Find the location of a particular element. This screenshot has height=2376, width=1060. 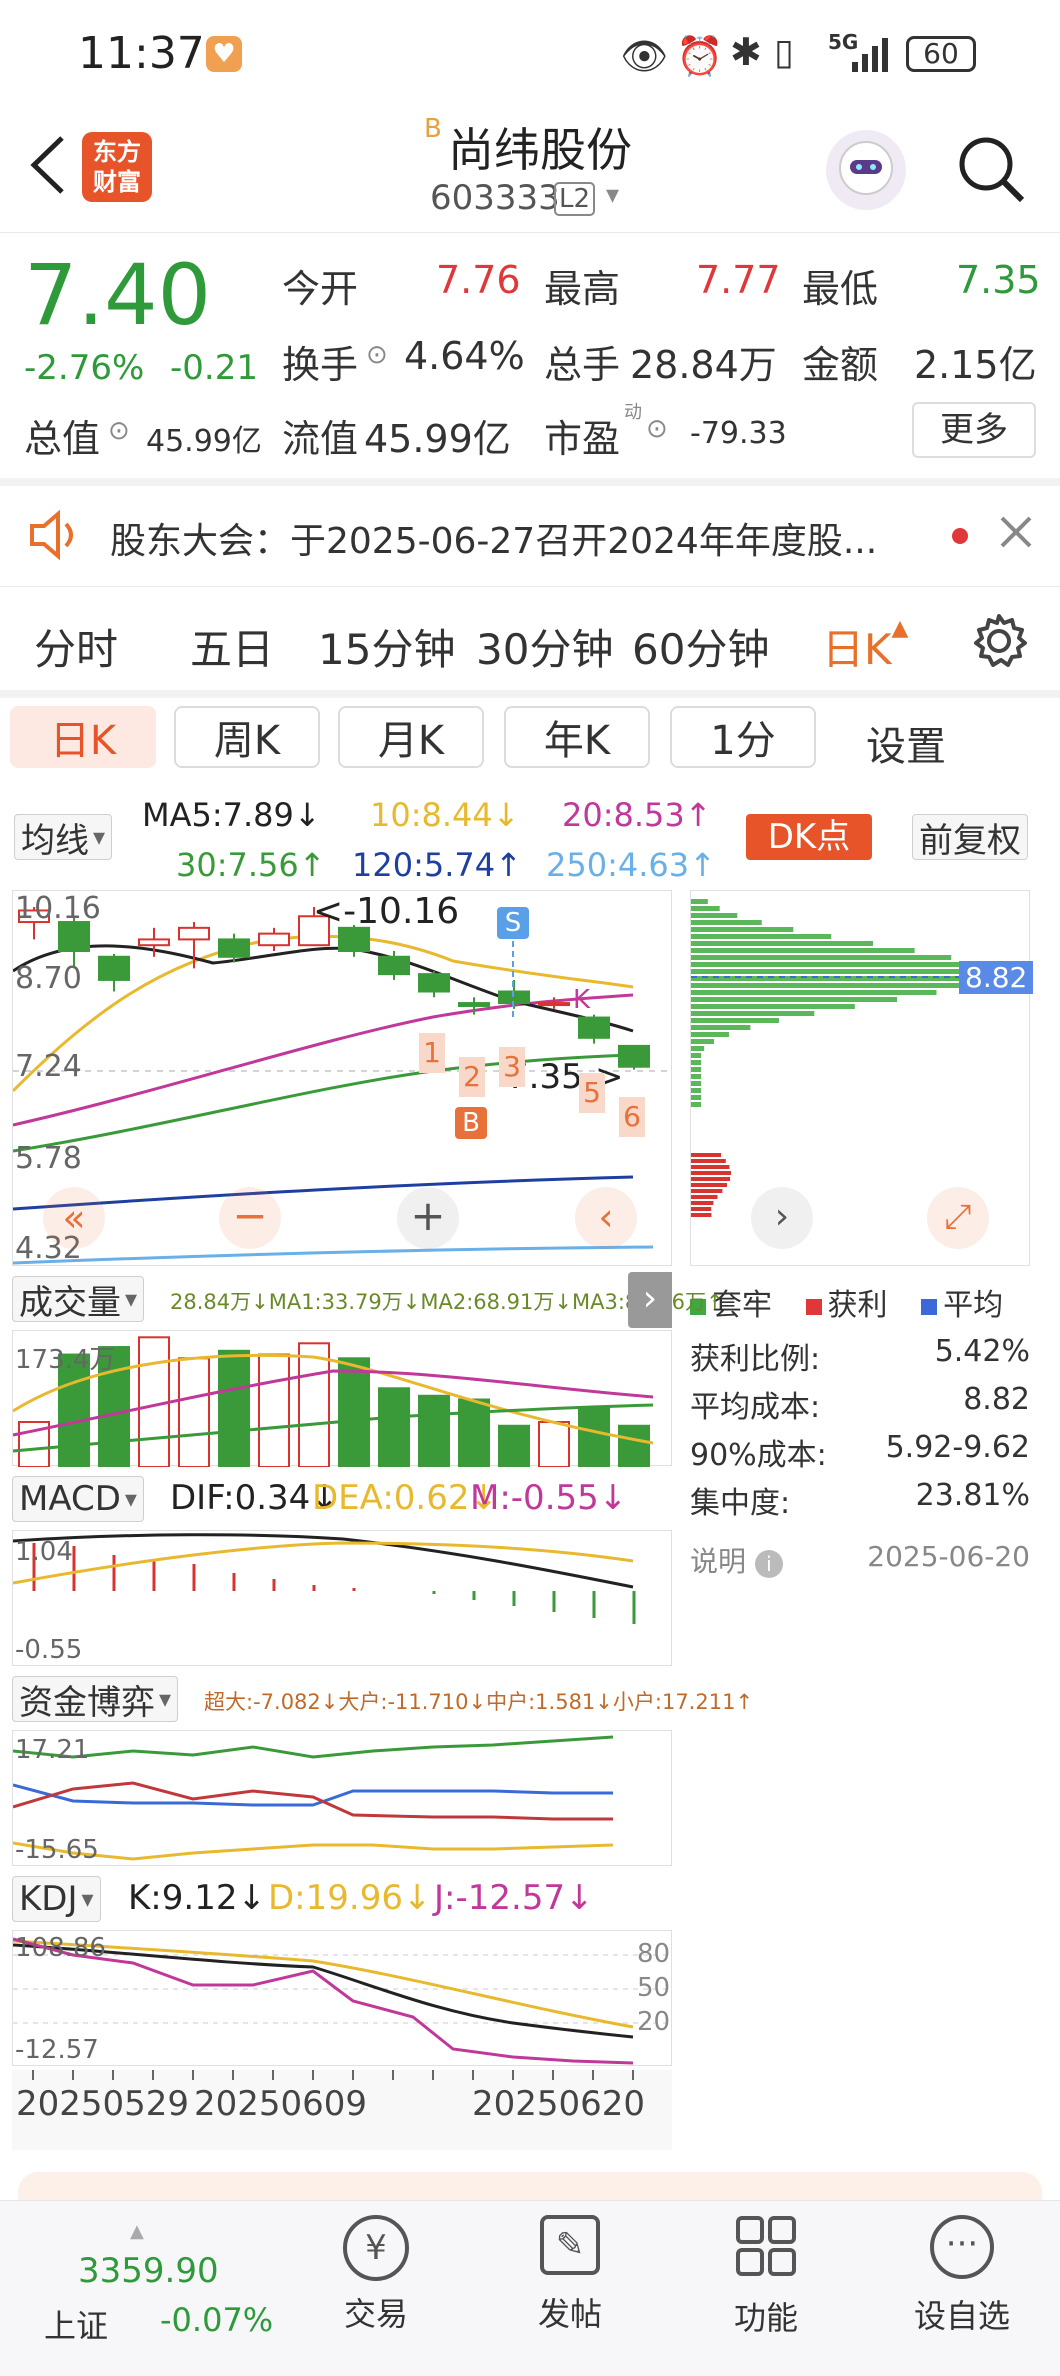

scroll-left-button: « is located at coordinates (74, 1218).